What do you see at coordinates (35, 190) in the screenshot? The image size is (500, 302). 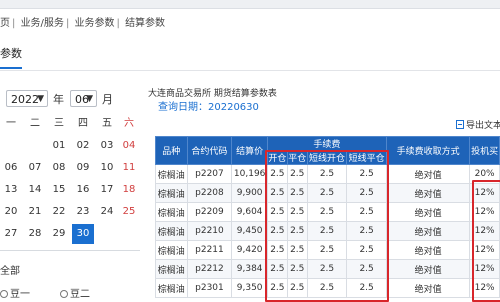 I see `calendar-day: 14` at bounding box center [35, 190].